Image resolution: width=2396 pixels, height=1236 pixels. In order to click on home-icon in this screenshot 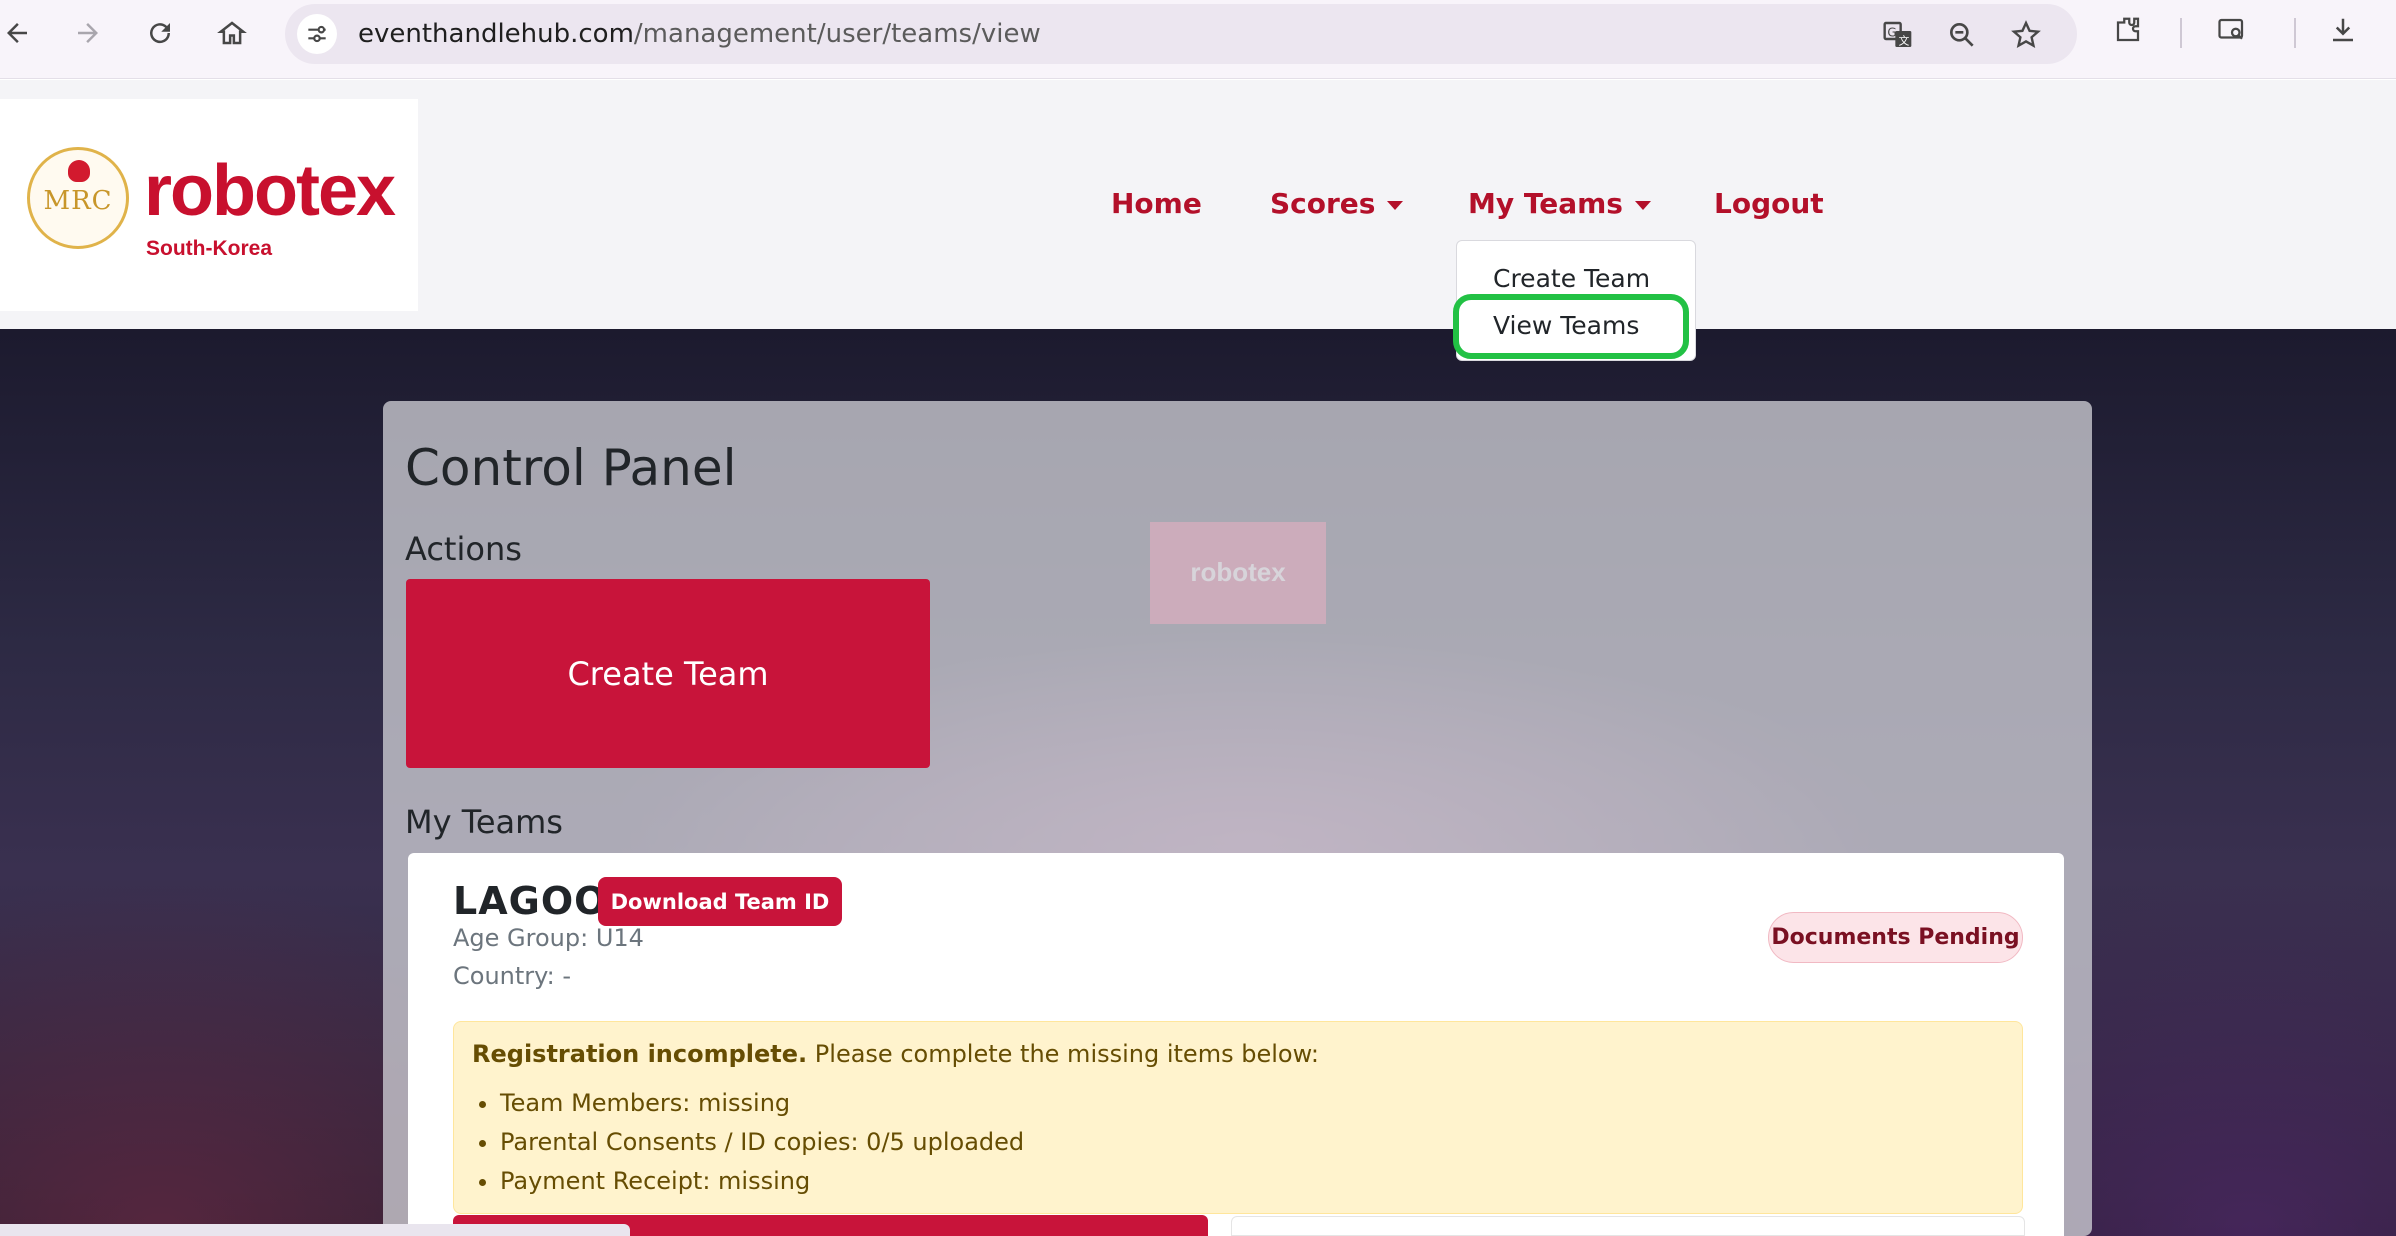, I will do `click(232, 33)`.